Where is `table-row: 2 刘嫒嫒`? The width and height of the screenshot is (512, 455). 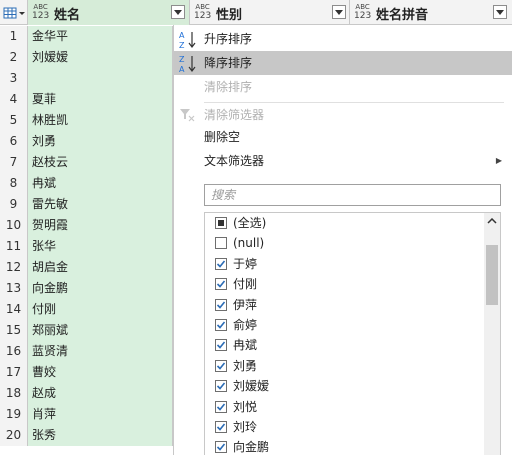
table-row: 2 刘嫒嫒 is located at coordinates (100, 57).